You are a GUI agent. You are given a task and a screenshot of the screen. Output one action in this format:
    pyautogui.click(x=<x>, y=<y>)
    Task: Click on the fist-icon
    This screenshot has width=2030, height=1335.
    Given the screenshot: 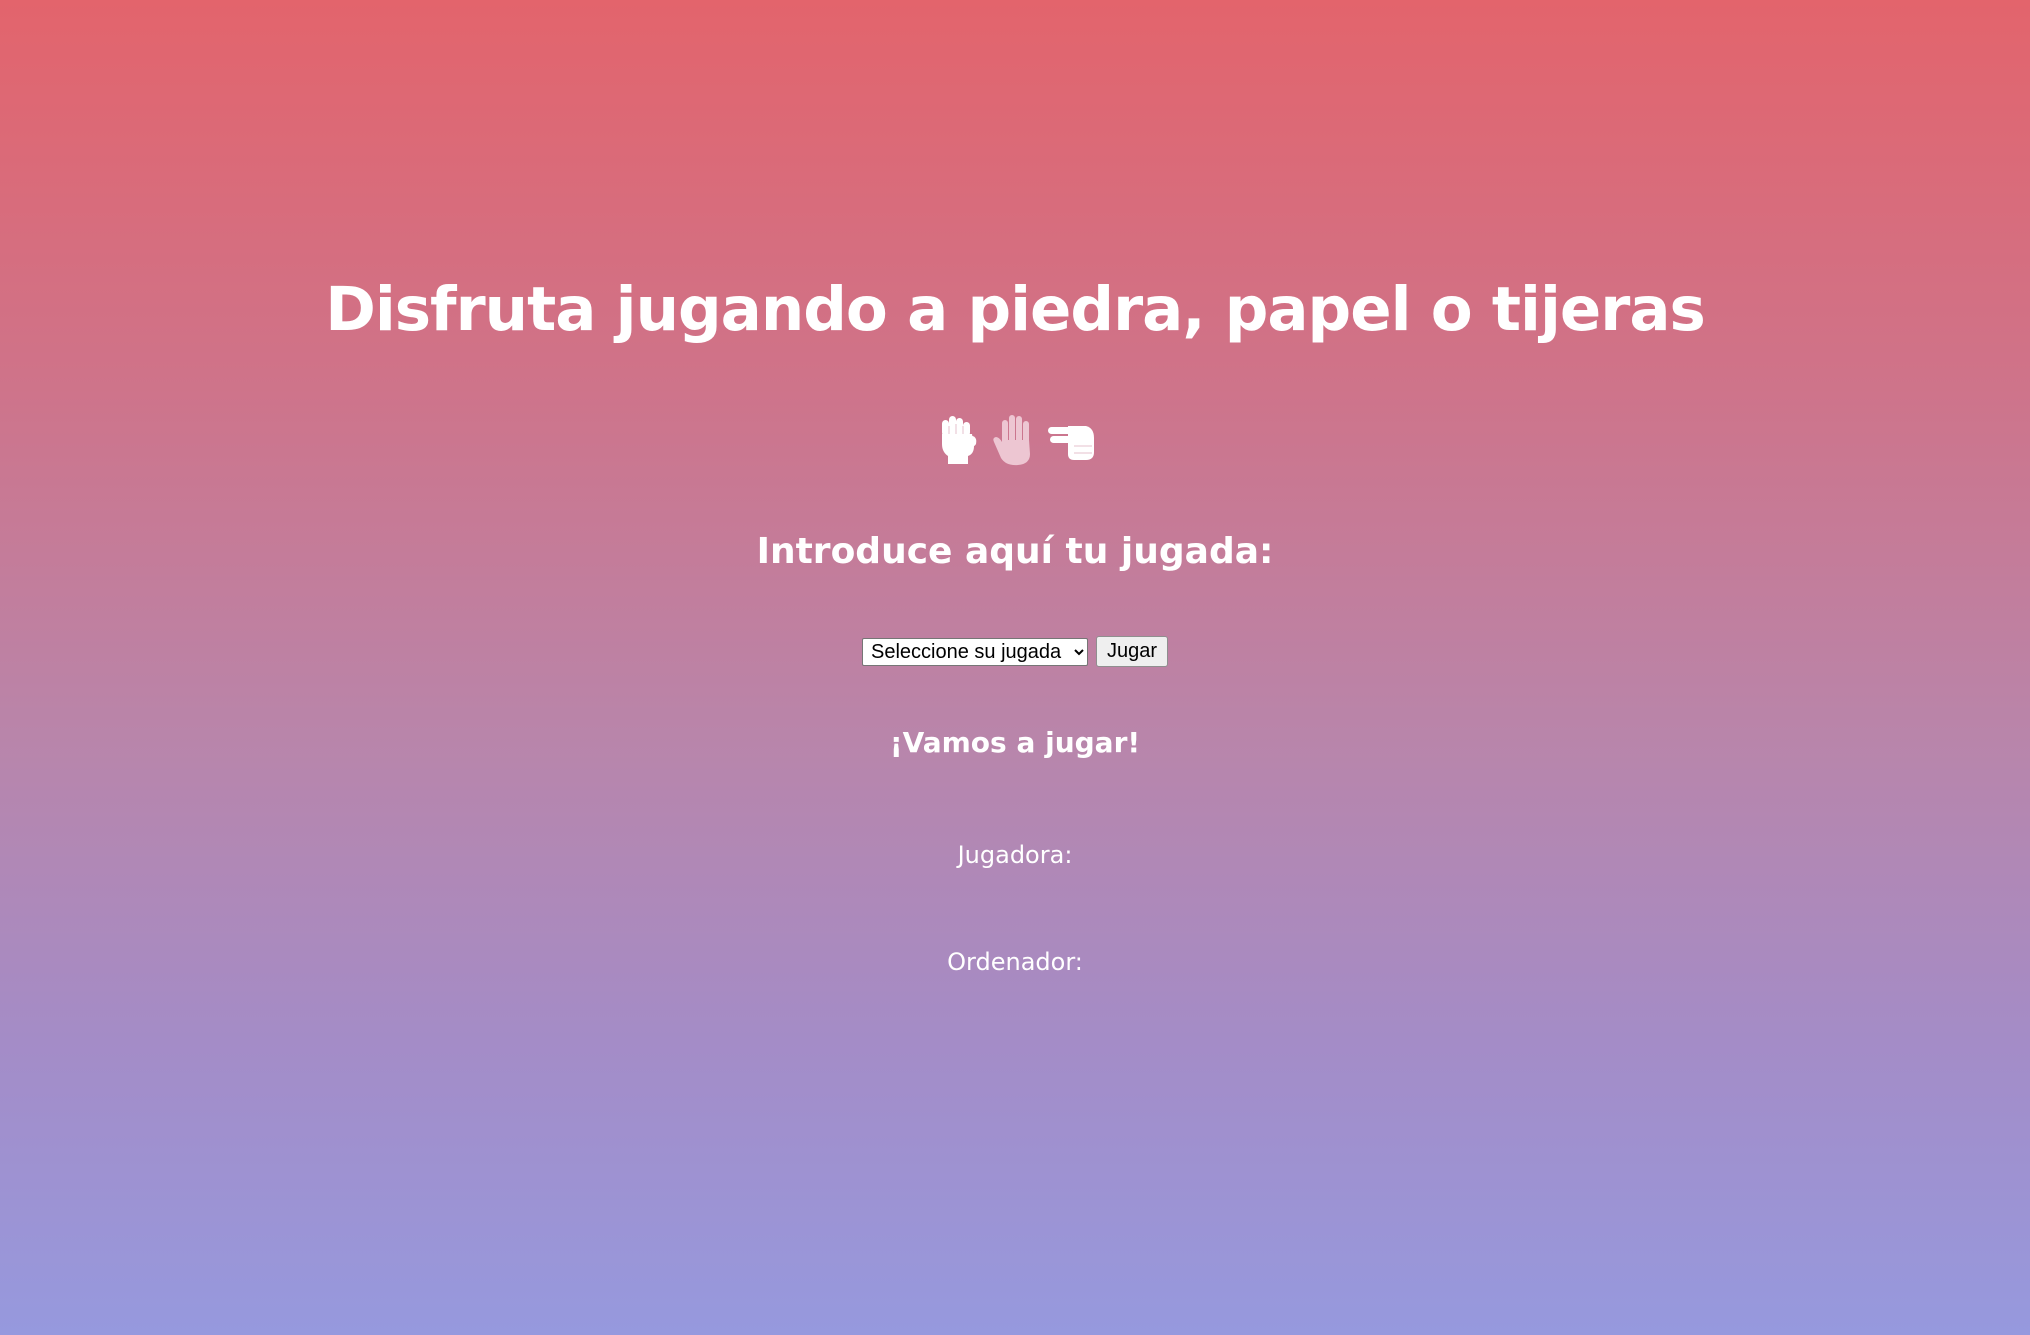 What is the action you would take?
    pyautogui.click(x=959, y=440)
    